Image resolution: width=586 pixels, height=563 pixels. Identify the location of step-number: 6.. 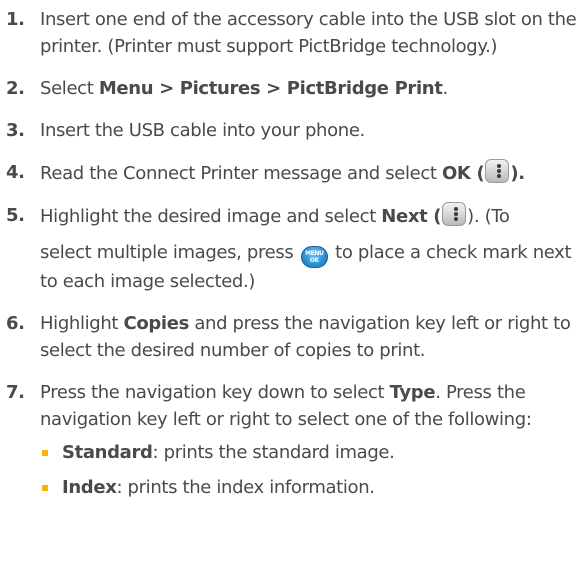
(15, 323).